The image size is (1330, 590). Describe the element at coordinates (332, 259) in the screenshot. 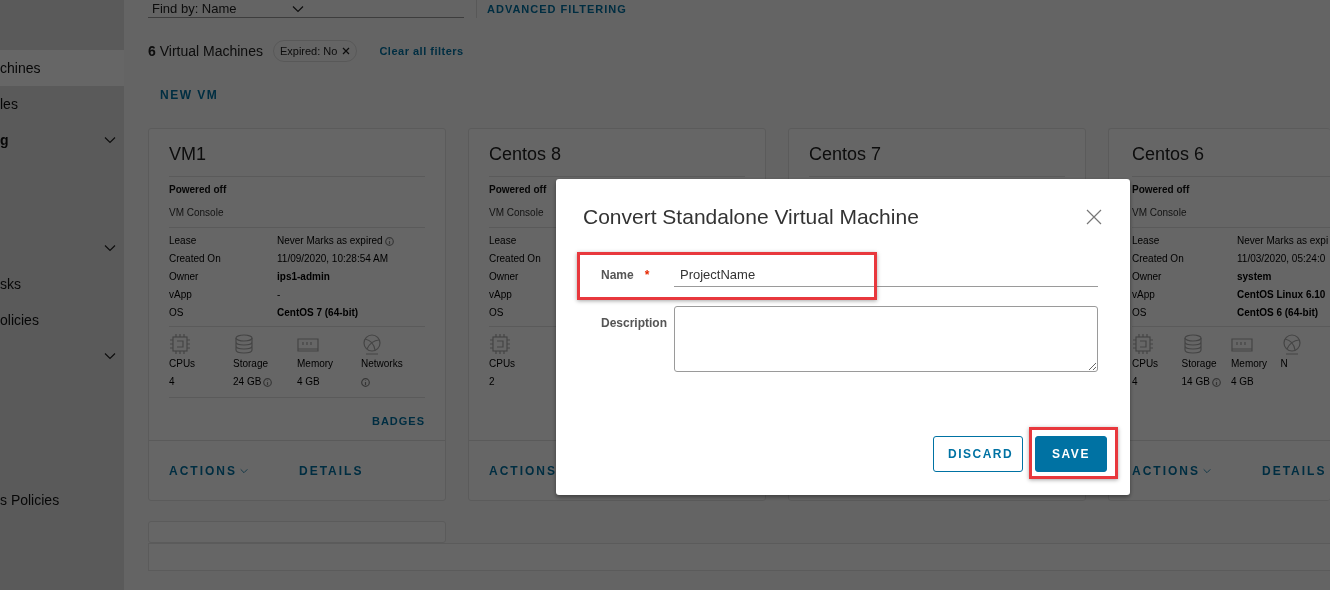

I see `detail-value: 11/09/2020, 10:28:54 AM` at that location.